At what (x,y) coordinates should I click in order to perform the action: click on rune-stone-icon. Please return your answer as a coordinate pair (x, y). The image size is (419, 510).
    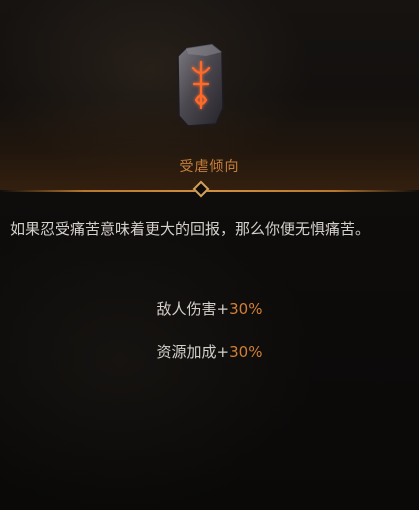
    Looking at the image, I should click on (201, 85).